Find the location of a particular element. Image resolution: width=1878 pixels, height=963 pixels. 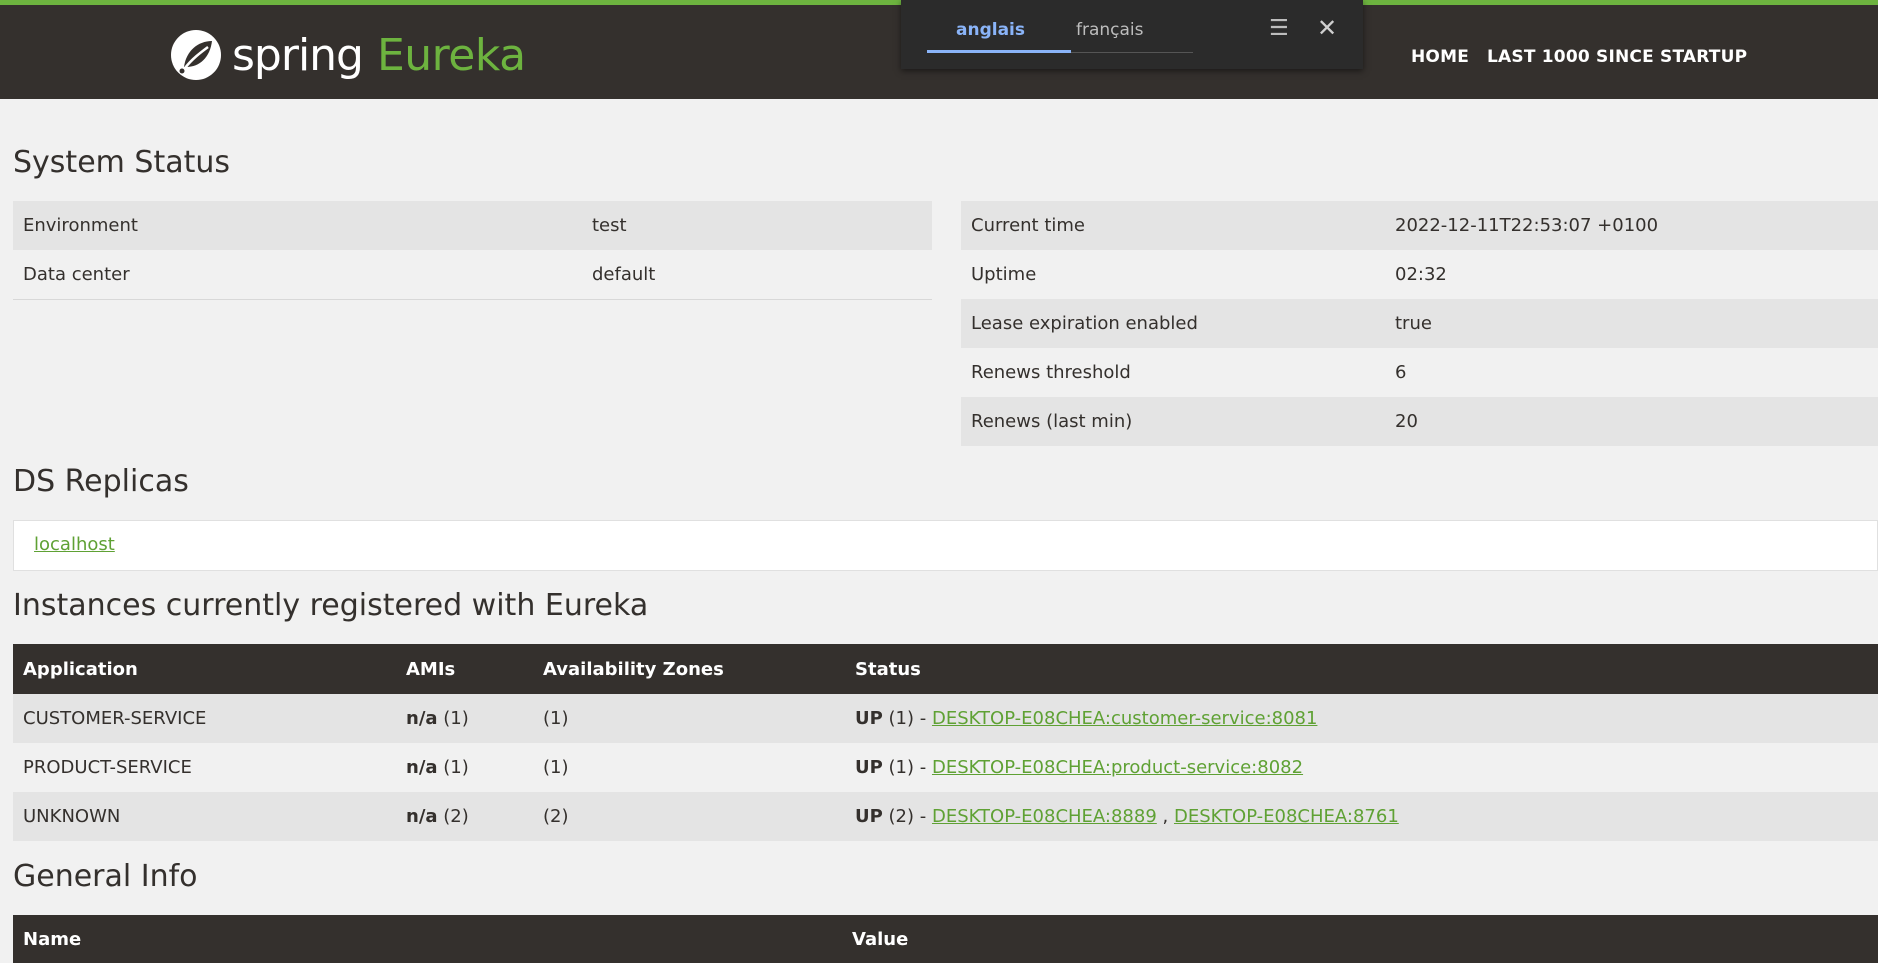

active-tab-indicator is located at coordinates (999, 51).